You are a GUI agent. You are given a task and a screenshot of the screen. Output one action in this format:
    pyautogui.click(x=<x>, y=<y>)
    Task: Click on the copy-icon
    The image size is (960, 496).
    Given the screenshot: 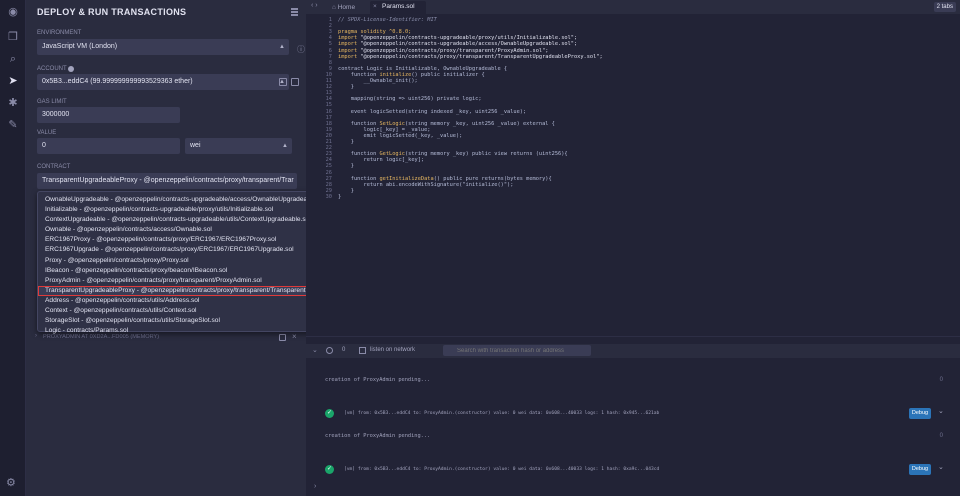 What is the action you would take?
    pyautogui.click(x=283, y=82)
    